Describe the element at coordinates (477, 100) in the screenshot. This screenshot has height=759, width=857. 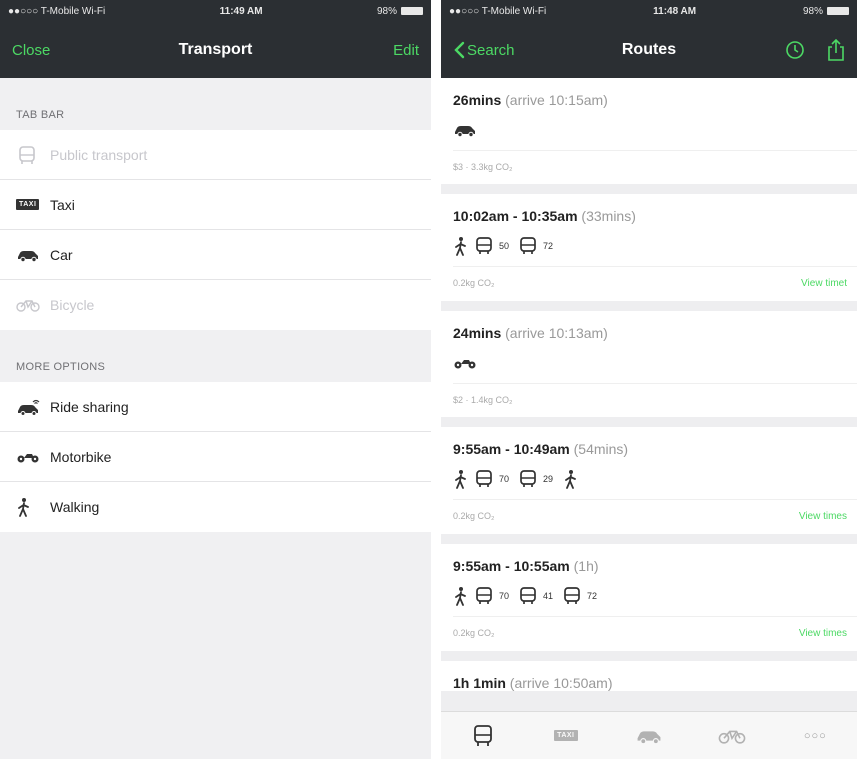
I see `route-duration: 26mins` at that location.